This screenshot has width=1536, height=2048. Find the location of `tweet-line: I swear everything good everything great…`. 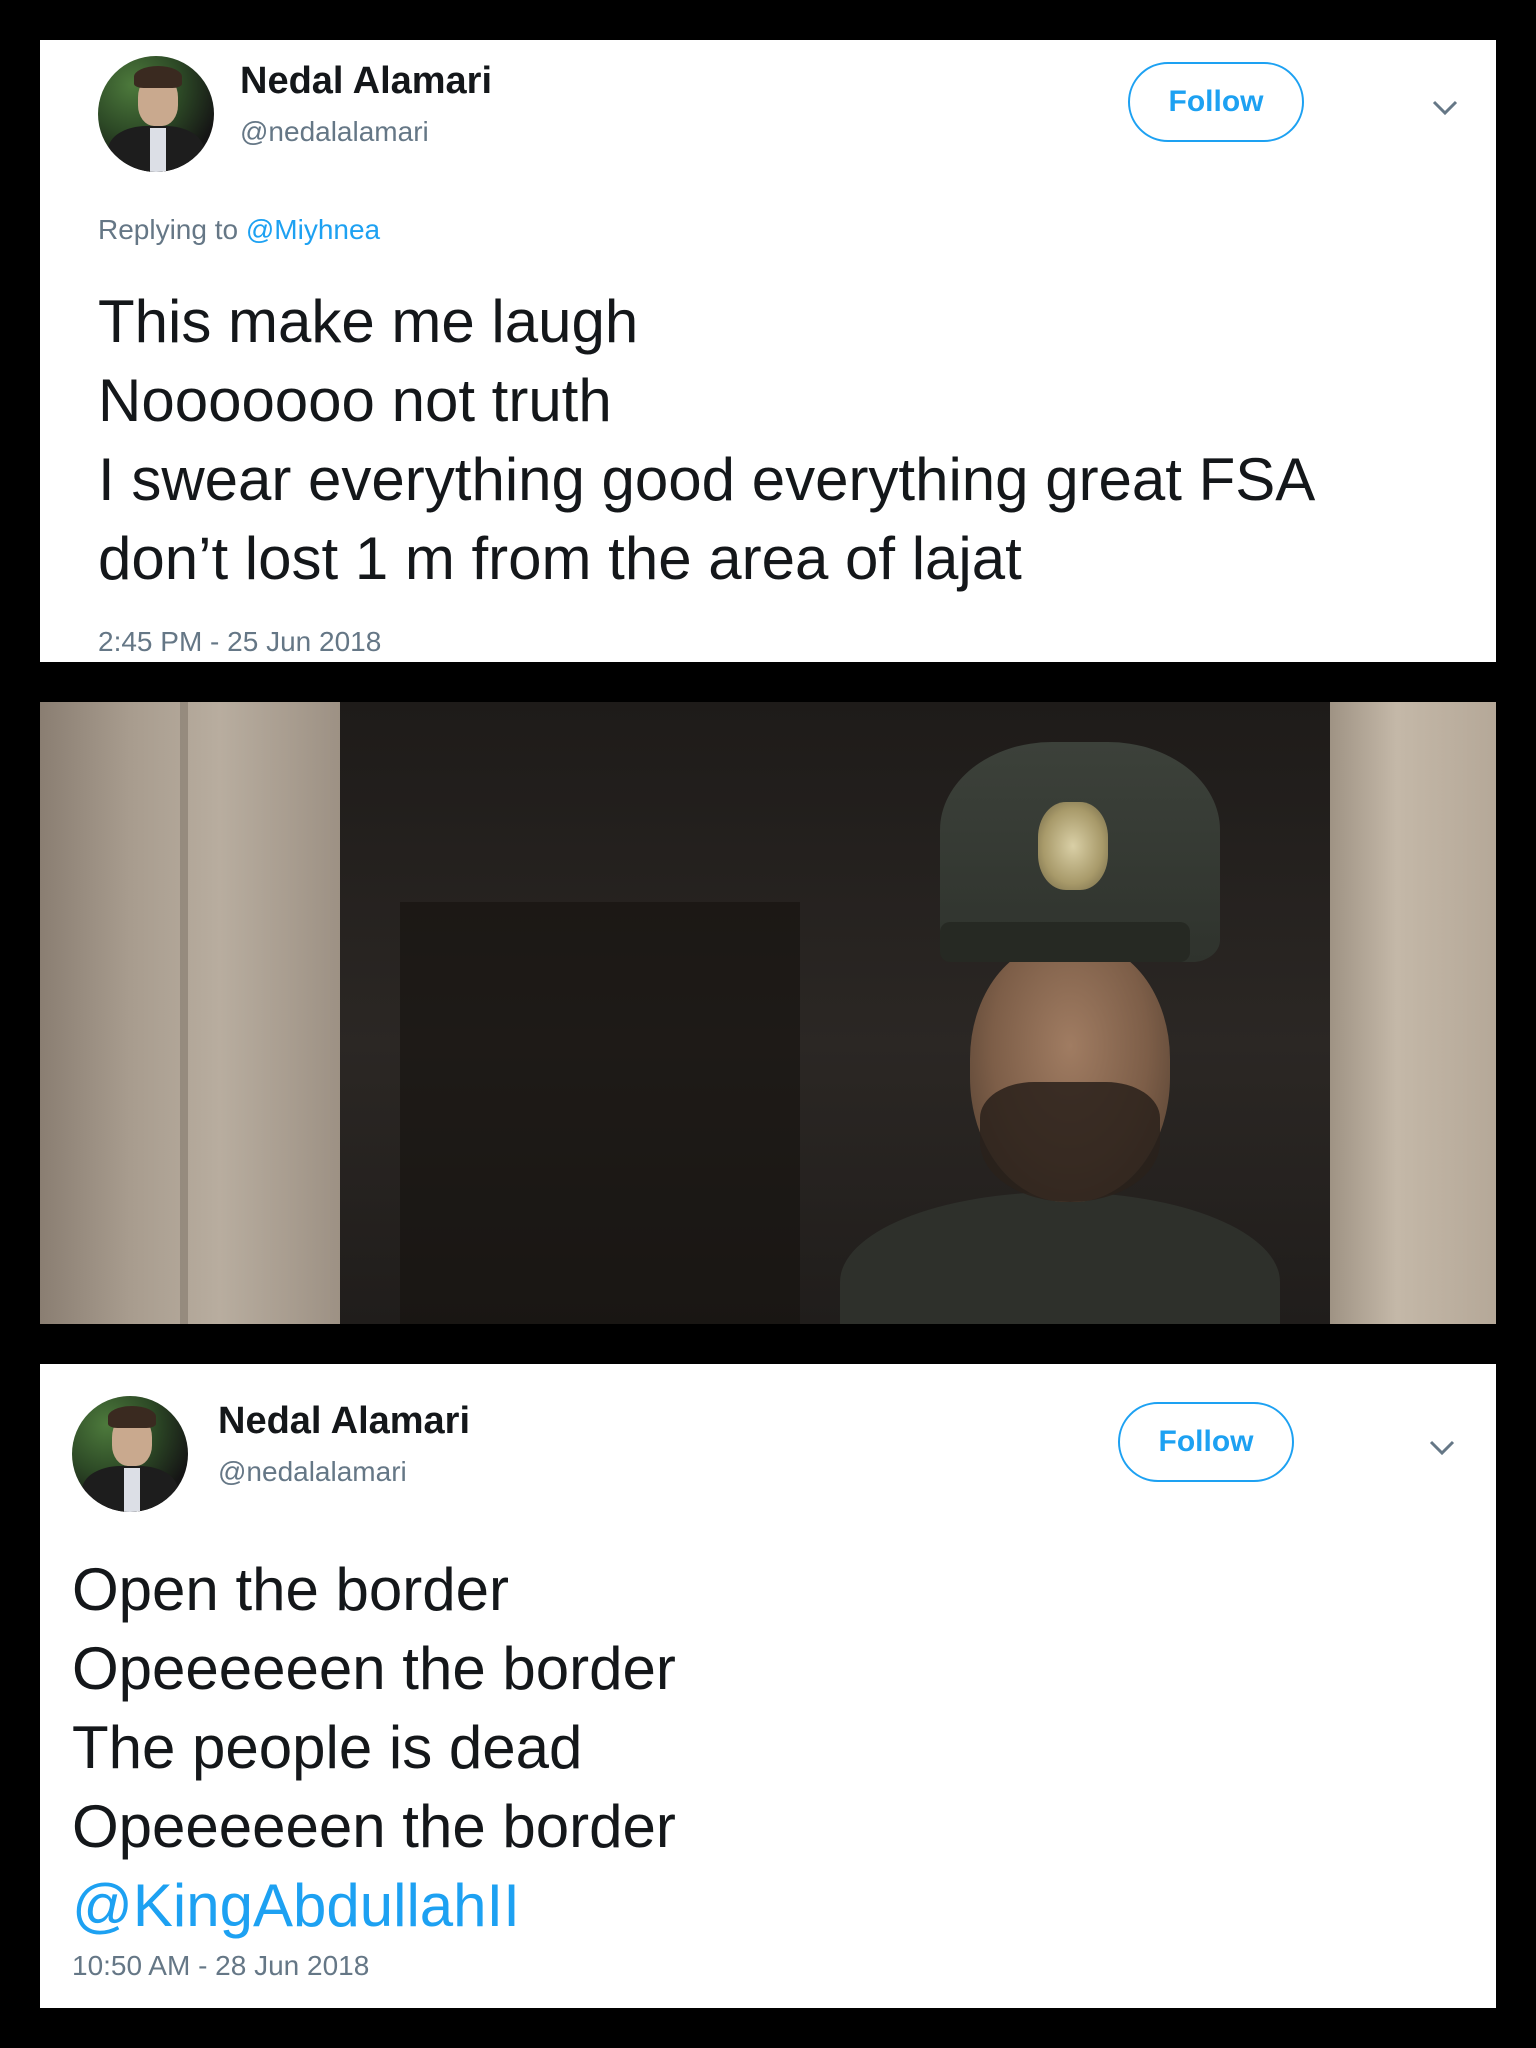

tweet-line: I swear everything good everything great… is located at coordinates (707, 479).